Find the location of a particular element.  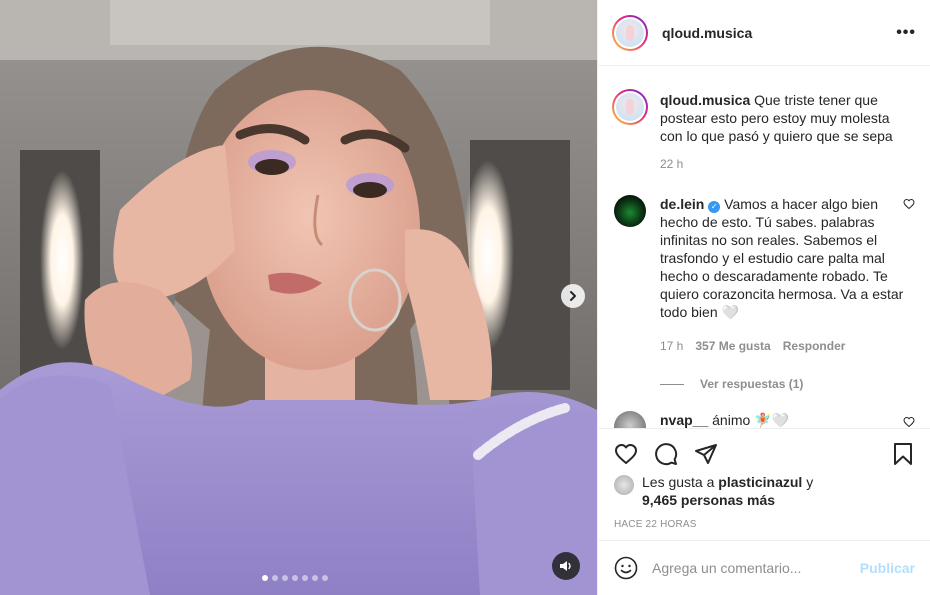

action-bar is located at coordinates (764, 454).